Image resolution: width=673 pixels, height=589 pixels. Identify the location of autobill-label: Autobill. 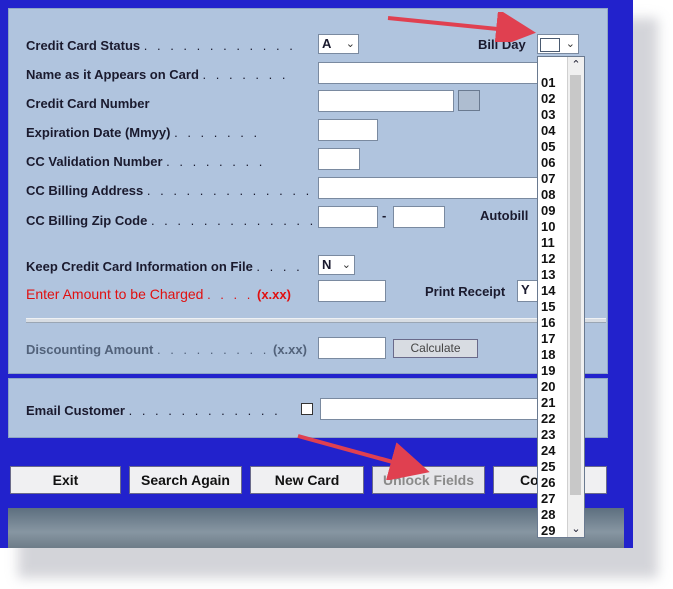
(504, 215).